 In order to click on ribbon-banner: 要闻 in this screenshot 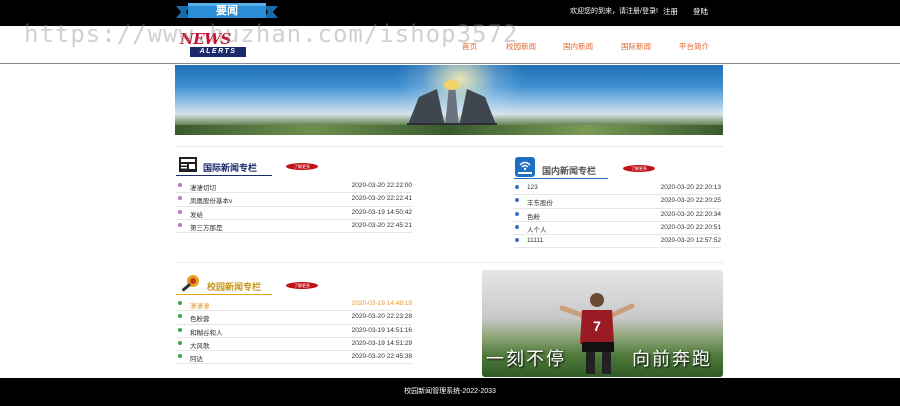, I will do `click(227, 11)`.